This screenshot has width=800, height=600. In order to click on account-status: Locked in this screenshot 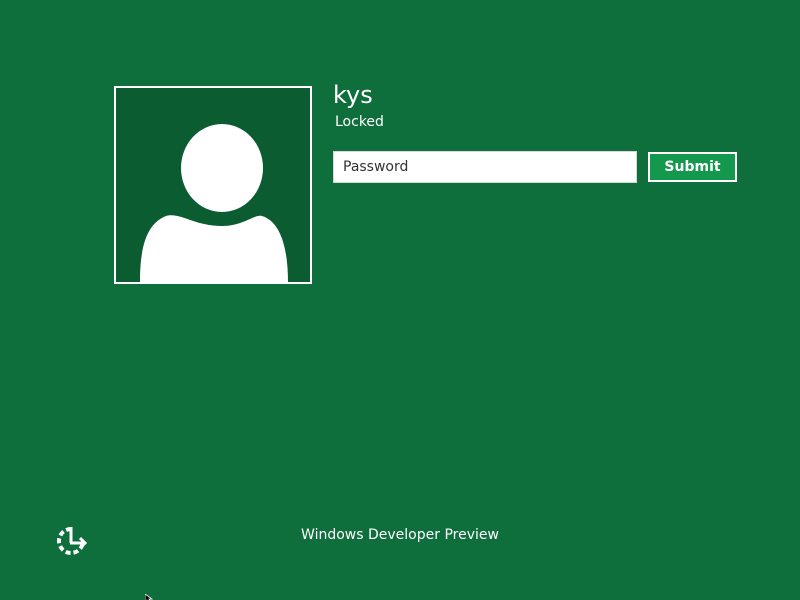, I will do `click(359, 122)`.